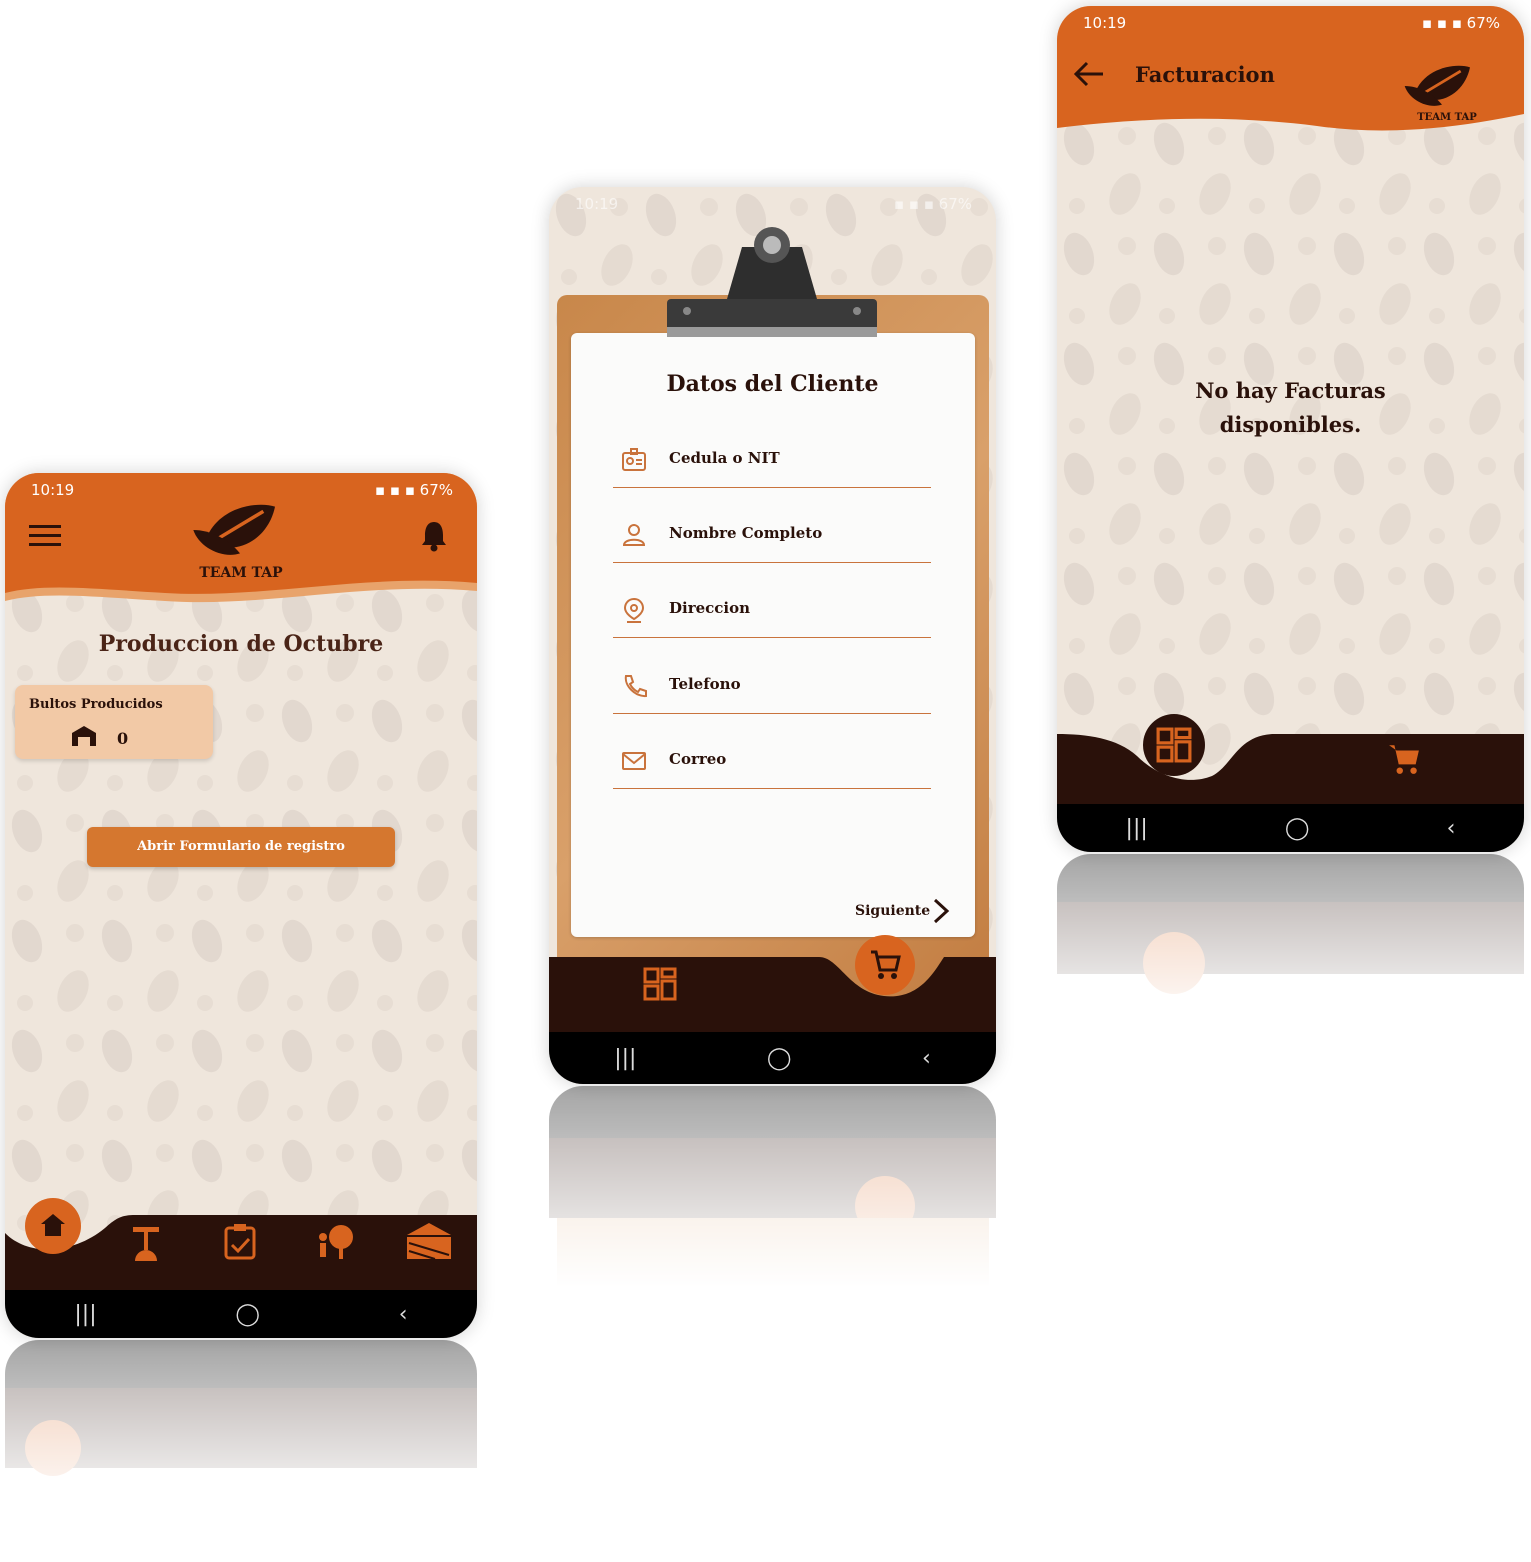 Image resolution: width=1531 pixels, height=1562 pixels. What do you see at coordinates (434, 536) in the screenshot?
I see `bell-icon` at bounding box center [434, 536].